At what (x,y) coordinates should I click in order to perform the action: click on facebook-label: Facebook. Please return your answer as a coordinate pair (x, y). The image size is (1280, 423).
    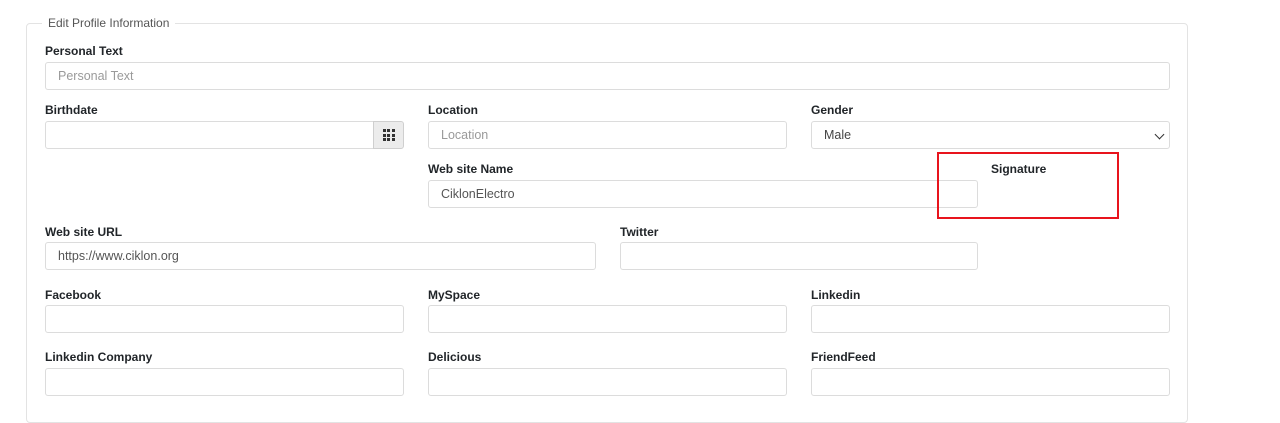
    Looking at the image, I should click on (73, 295).